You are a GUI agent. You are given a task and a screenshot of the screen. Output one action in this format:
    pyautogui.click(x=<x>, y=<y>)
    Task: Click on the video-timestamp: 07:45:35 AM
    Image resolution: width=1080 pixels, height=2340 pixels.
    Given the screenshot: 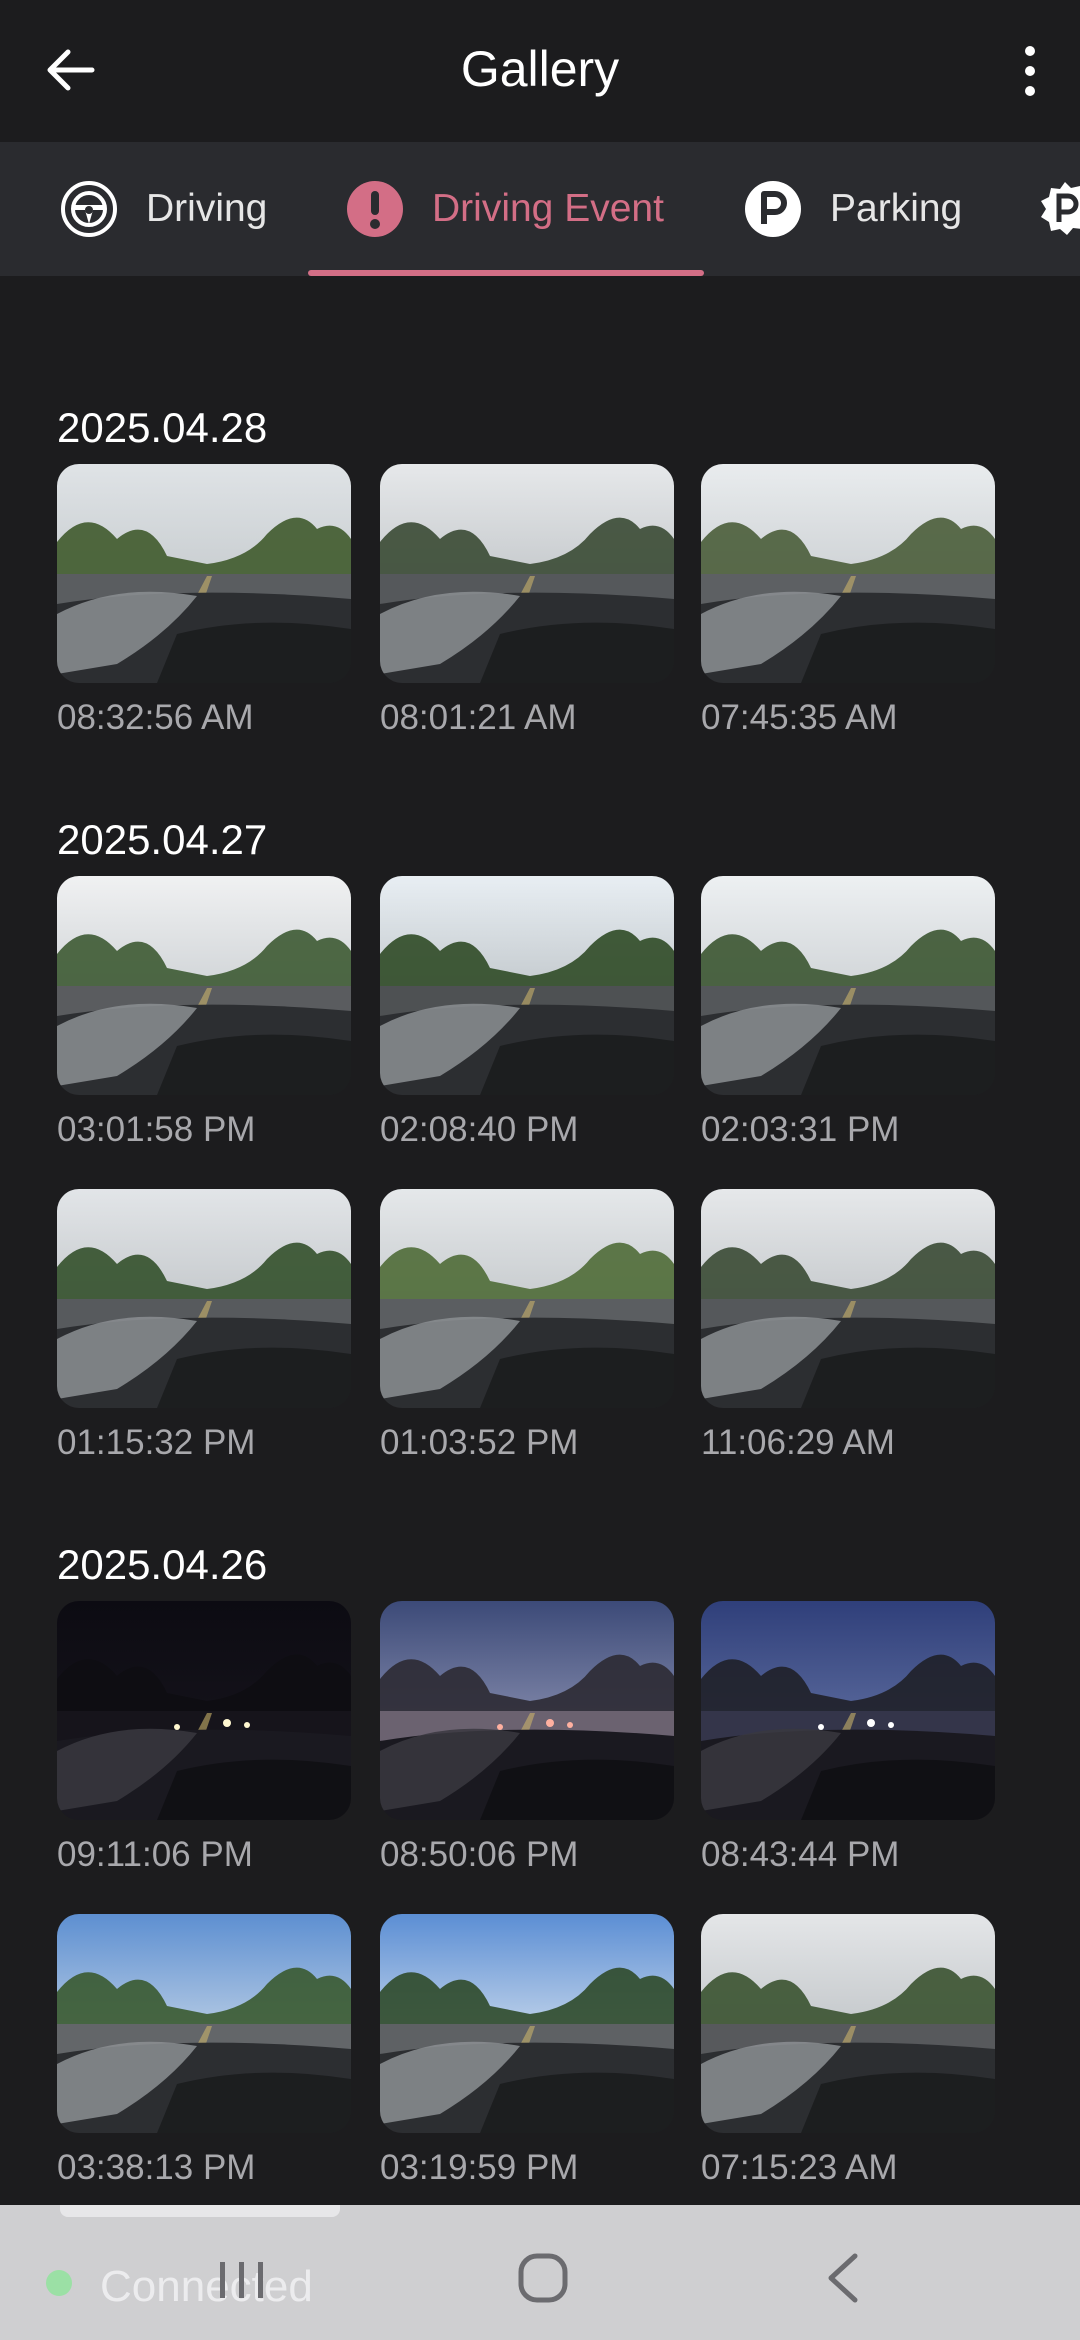 What is the action you would take?
    pyautogui.click(x=799, y=717)
    